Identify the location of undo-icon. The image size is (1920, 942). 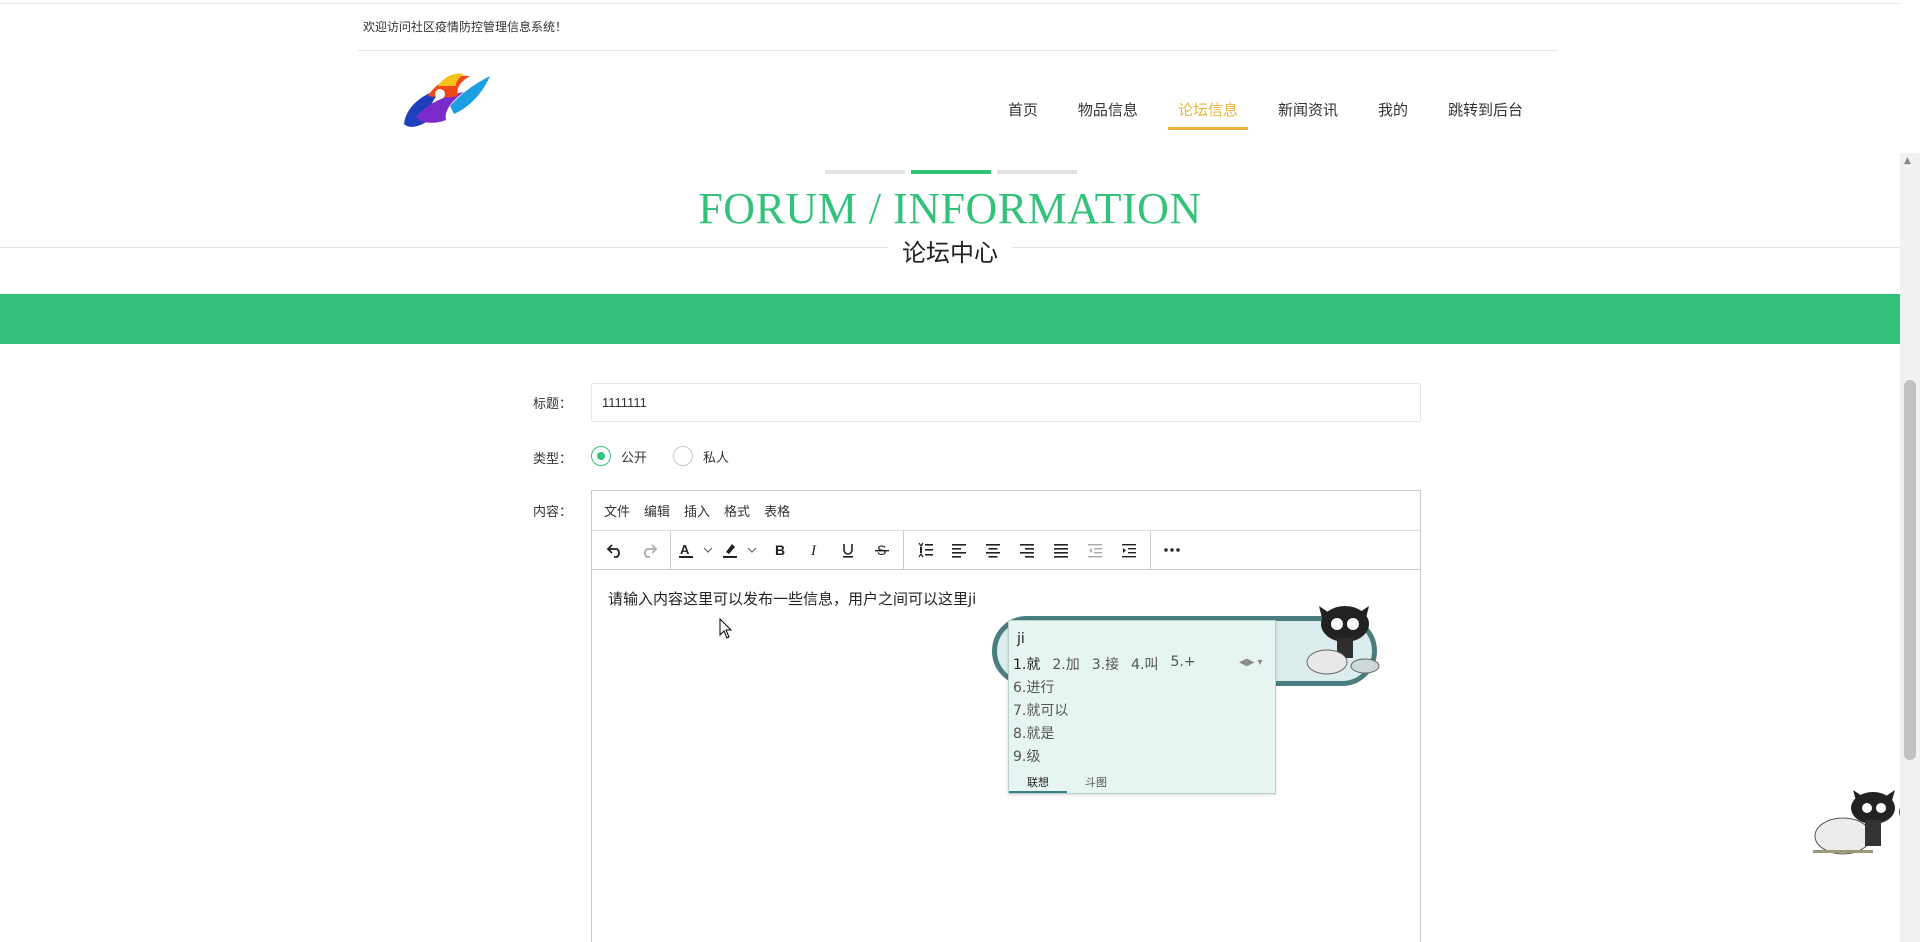
(615, 550).